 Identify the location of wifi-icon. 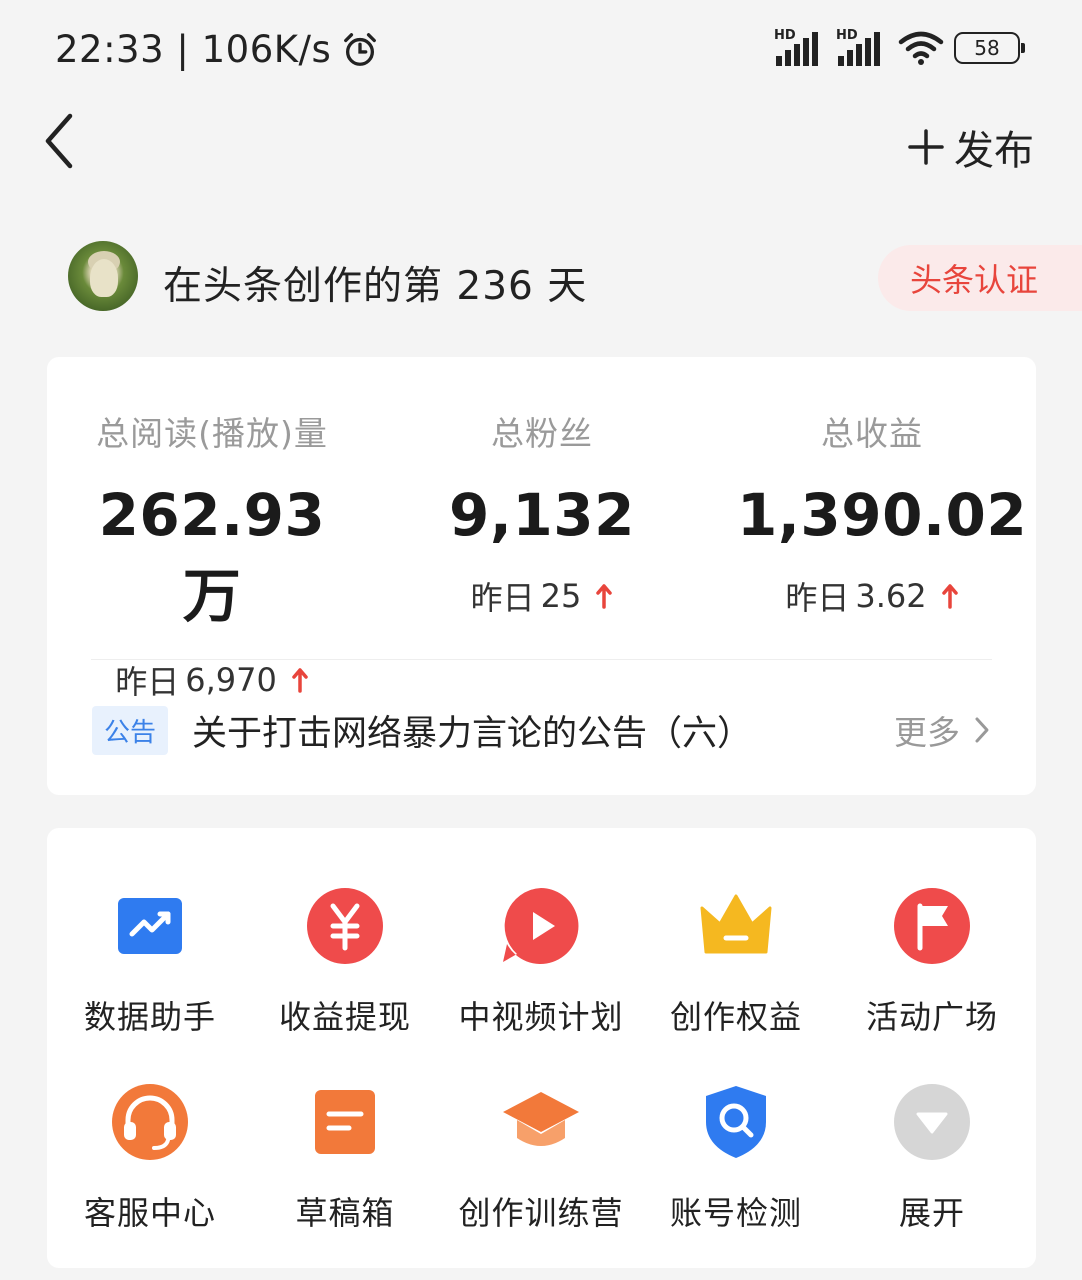
(921, 48).